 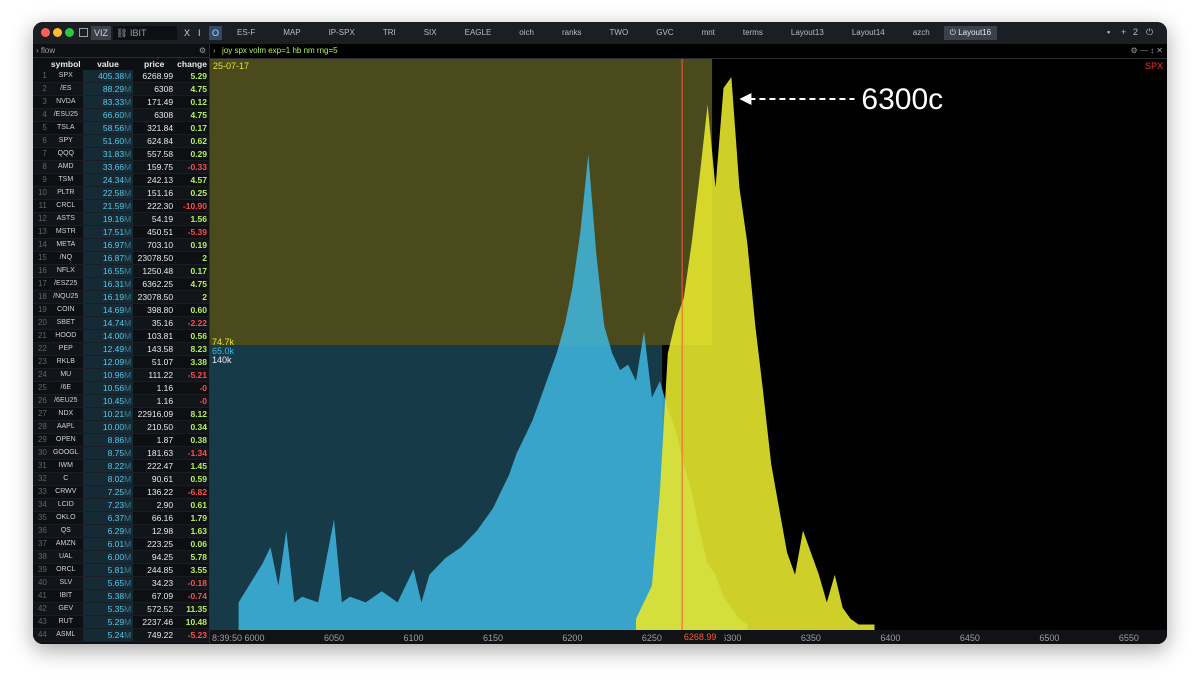 I want to click on command-input: joy spx volm exp=1 hb nm rng=5, so click(x=280, y=51).